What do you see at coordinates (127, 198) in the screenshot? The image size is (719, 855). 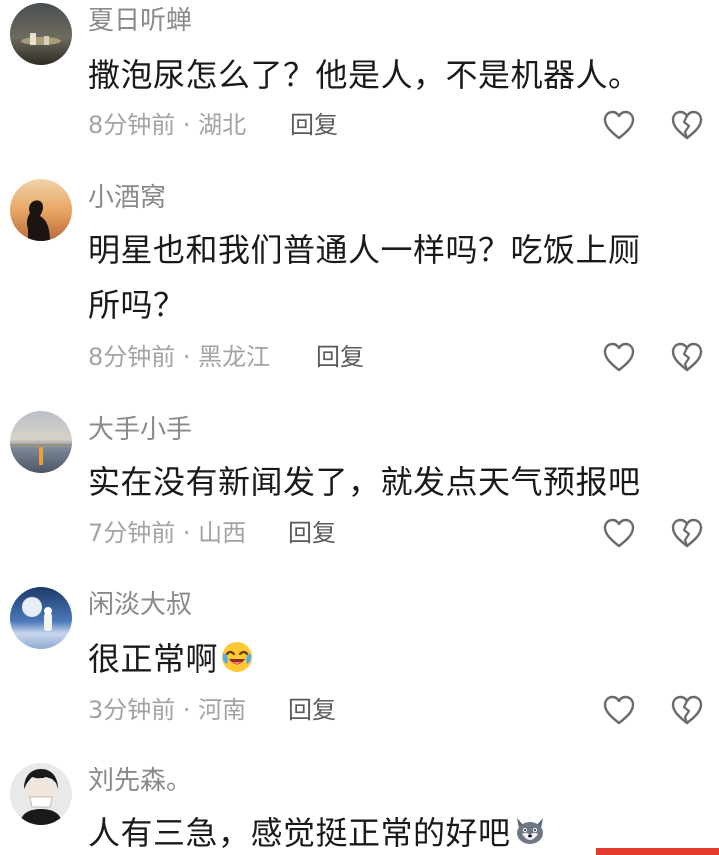 I see `username: 小酒窝` at bounding box center [127, 198].